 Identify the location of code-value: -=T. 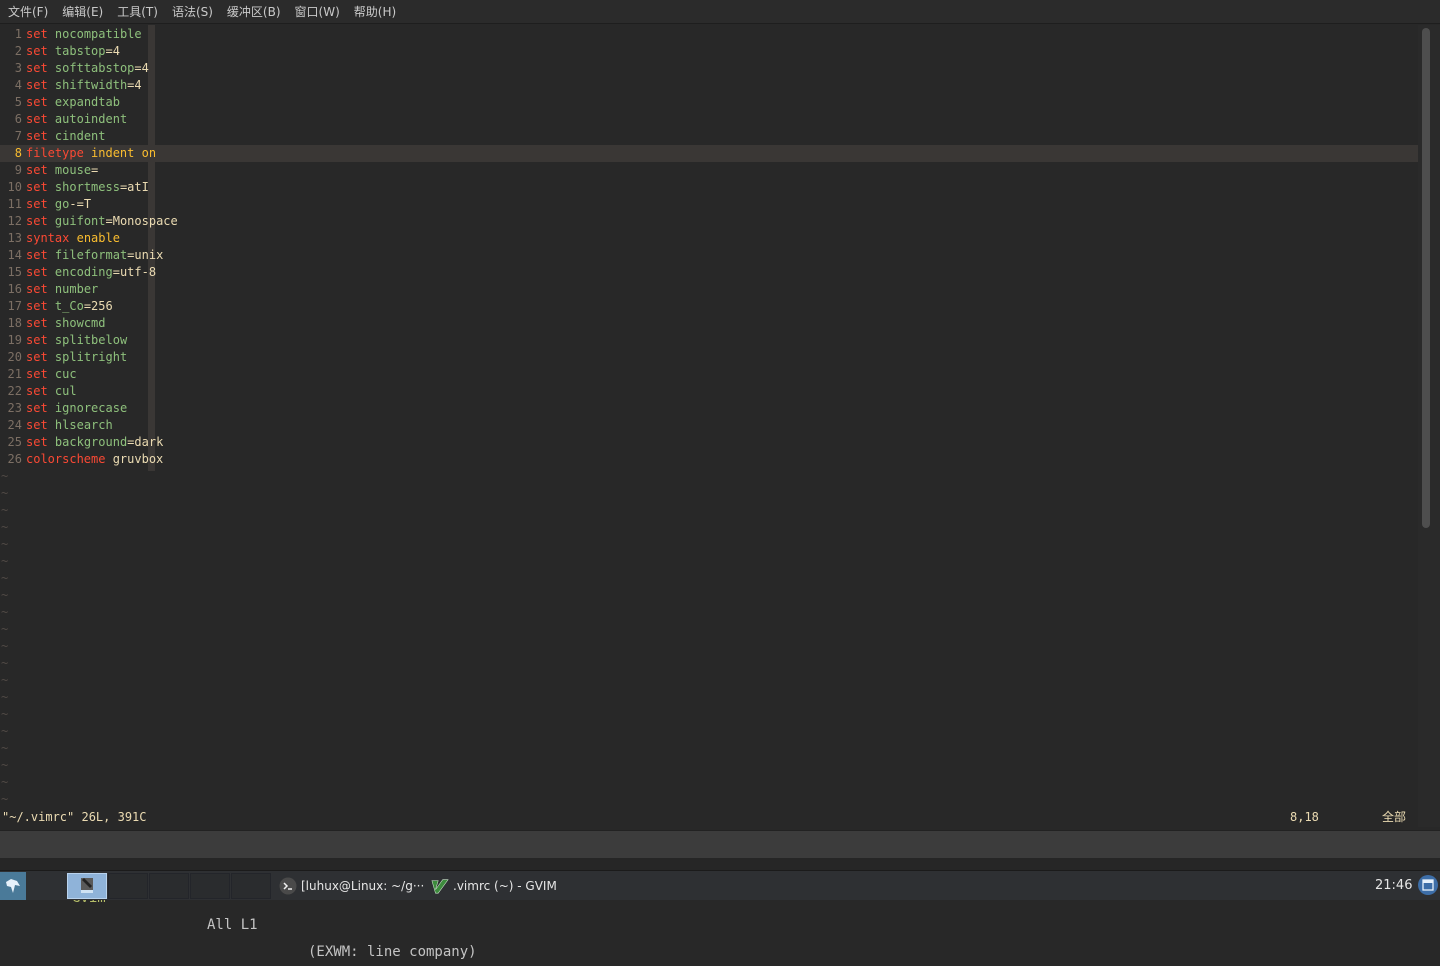
(80, 204).